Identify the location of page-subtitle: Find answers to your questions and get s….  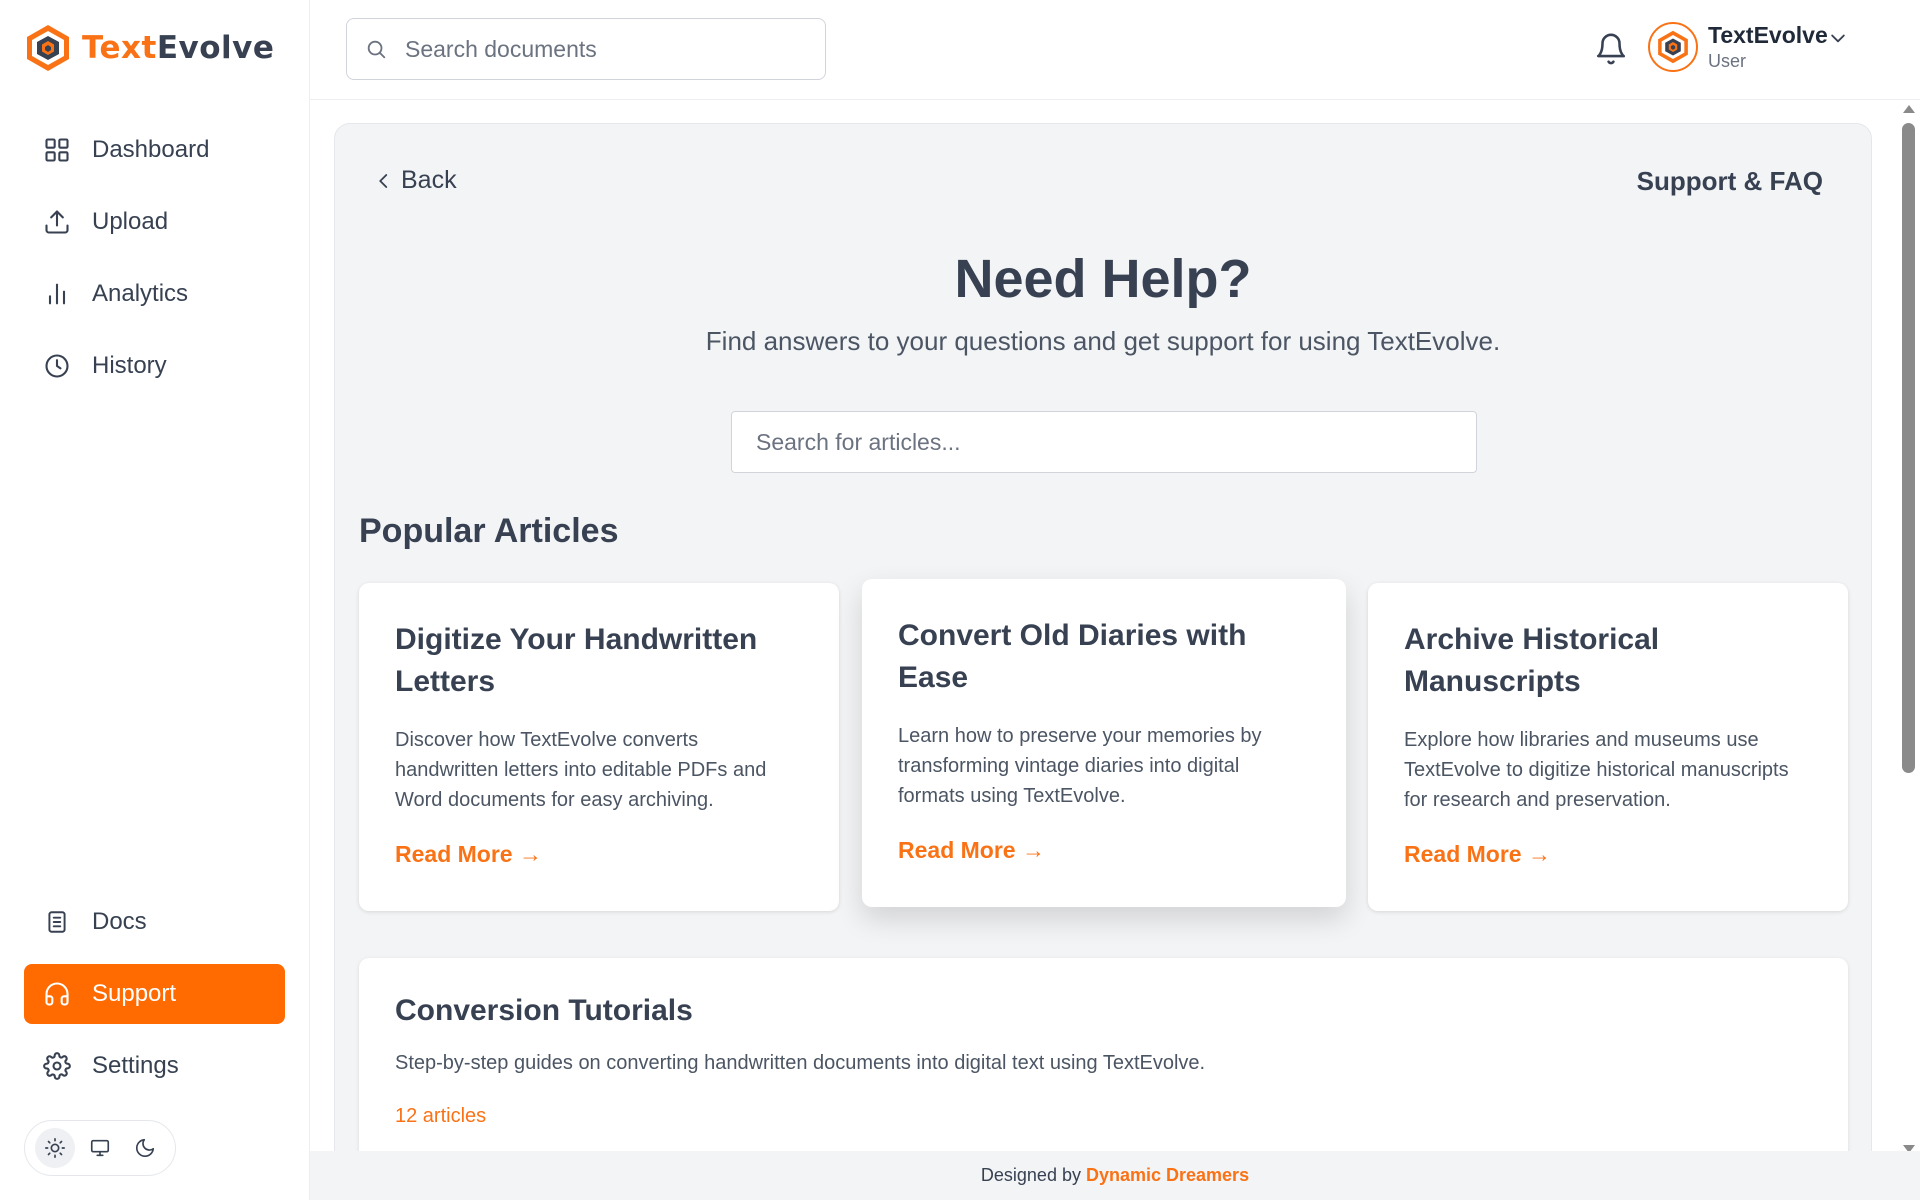
(1103, 341).